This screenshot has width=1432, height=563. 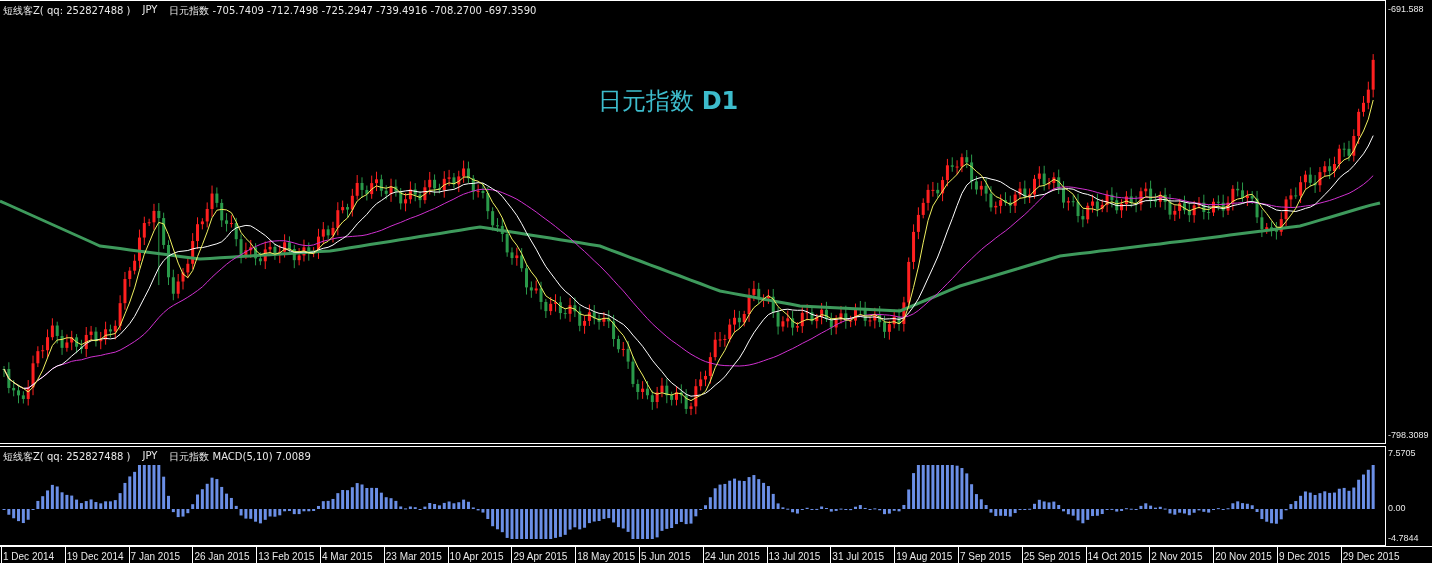 I want to click on chart-info-text: 日元指数 -705.7409 -712.7498 -725.2947 -739.4916 -708.2700 -697.3590, so click(x=353, y=11).